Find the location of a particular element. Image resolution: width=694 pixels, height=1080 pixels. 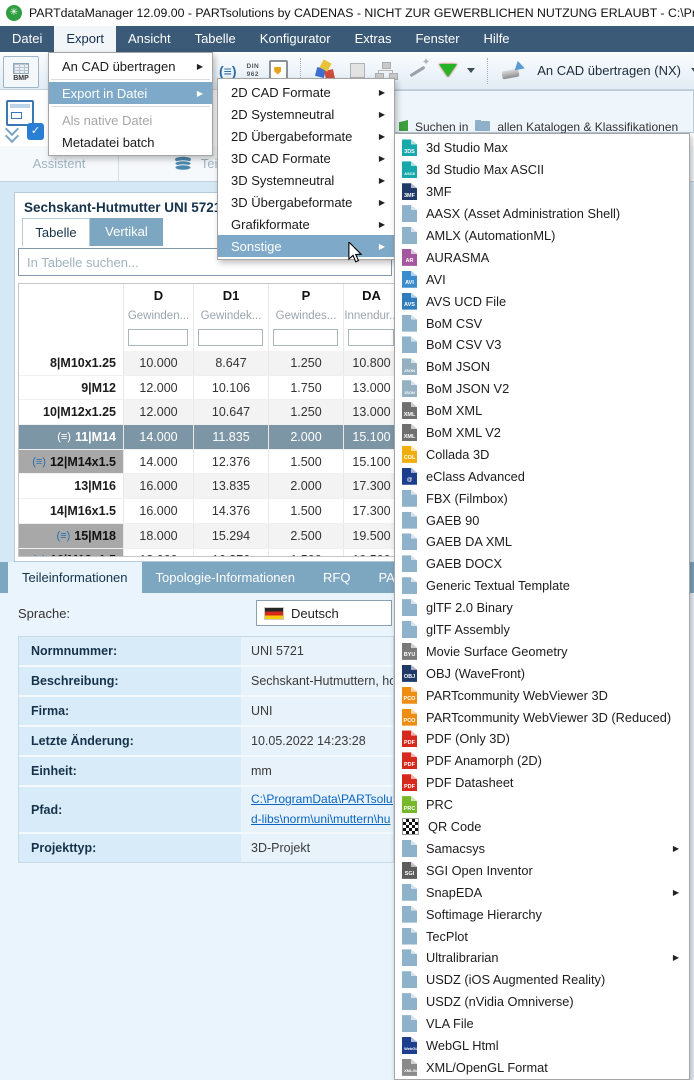

format-menu-item: OBJ OBJ (WaveFront) is located at coordinates (542, 673).